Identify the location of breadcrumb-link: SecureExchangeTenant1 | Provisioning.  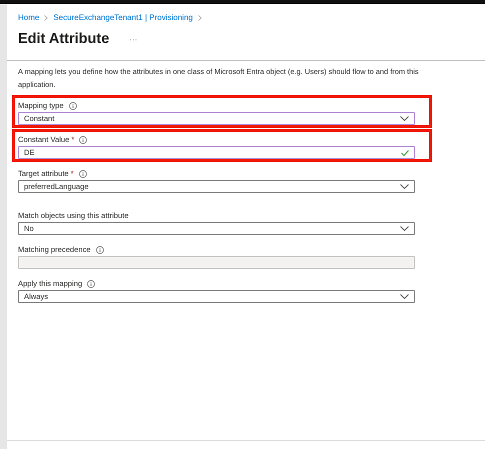
(123, 17).